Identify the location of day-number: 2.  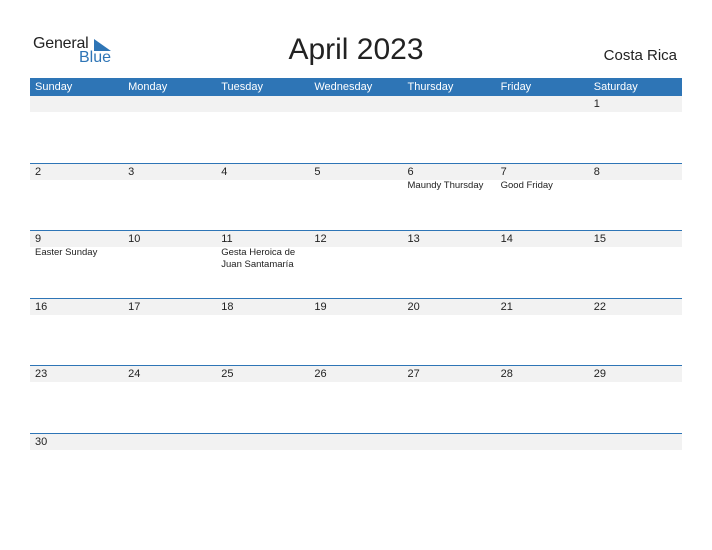
(38, 171).